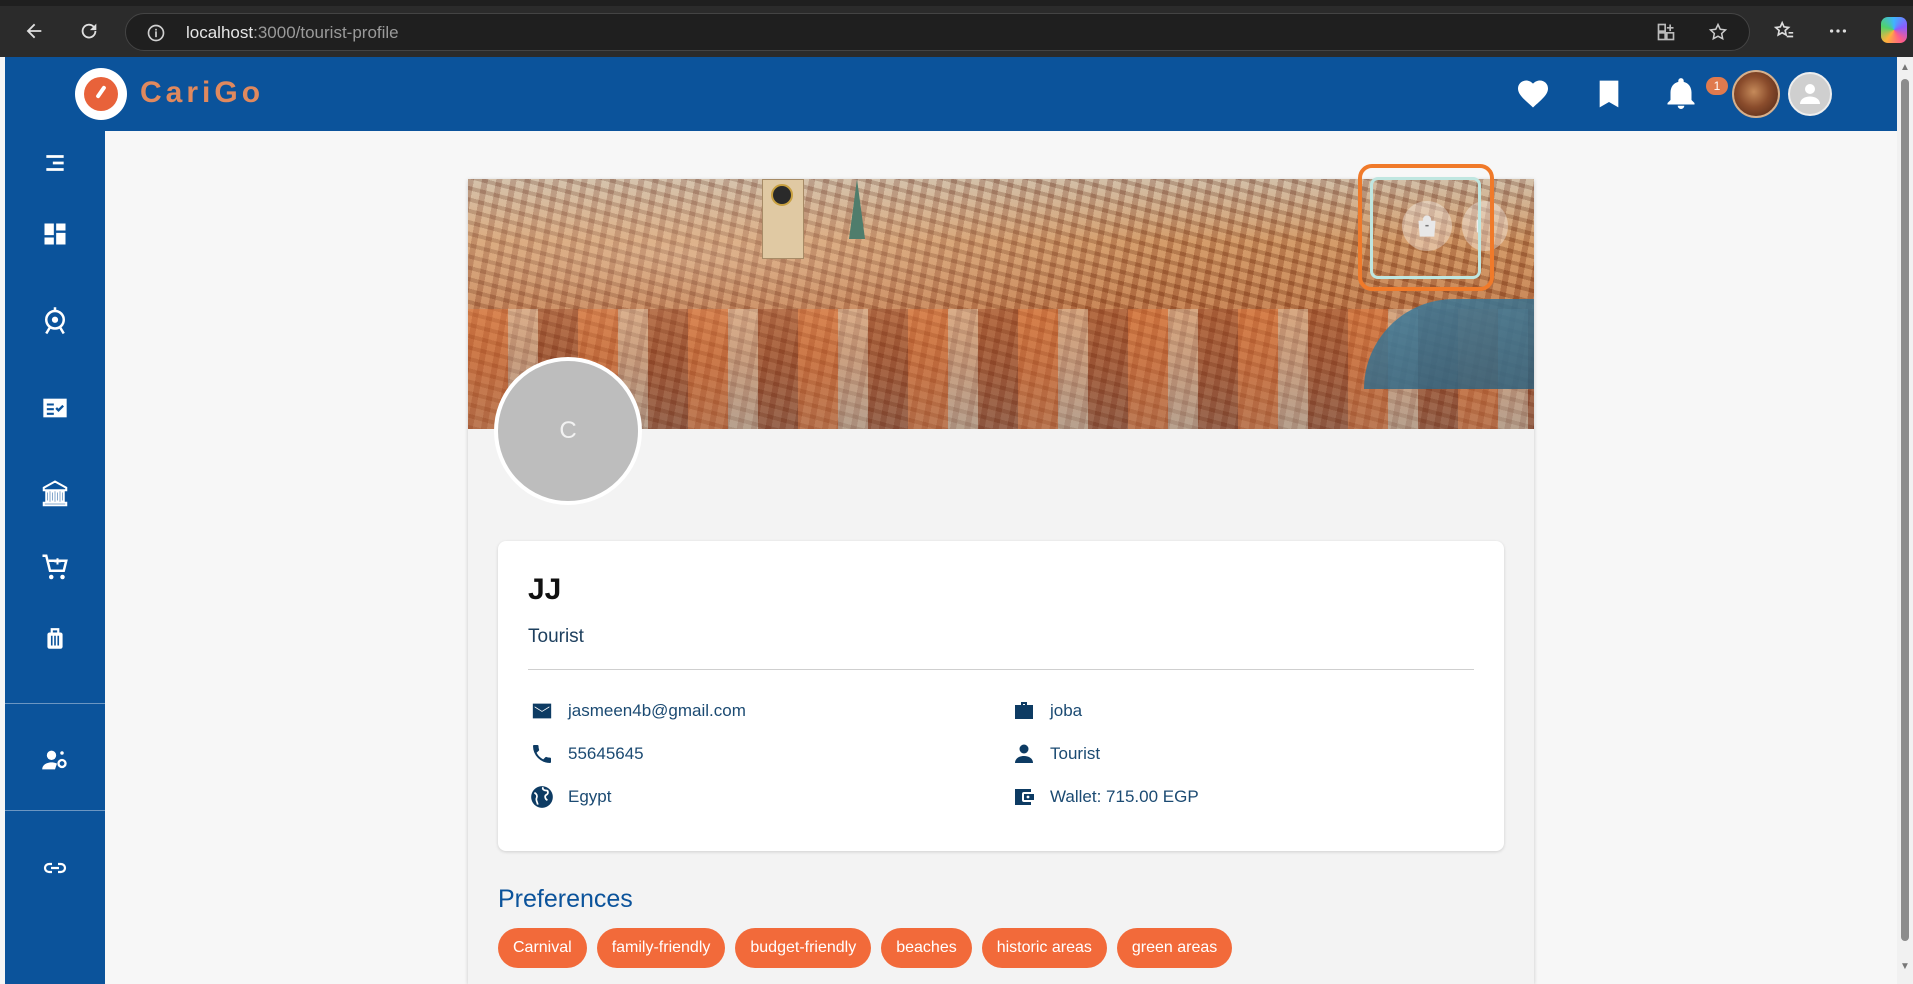 The width and height of the screenshot is (1913, 984). Describe the element at coordinates (1075, 753) in the screenshot. I see `type-value: Tourist` at that location.